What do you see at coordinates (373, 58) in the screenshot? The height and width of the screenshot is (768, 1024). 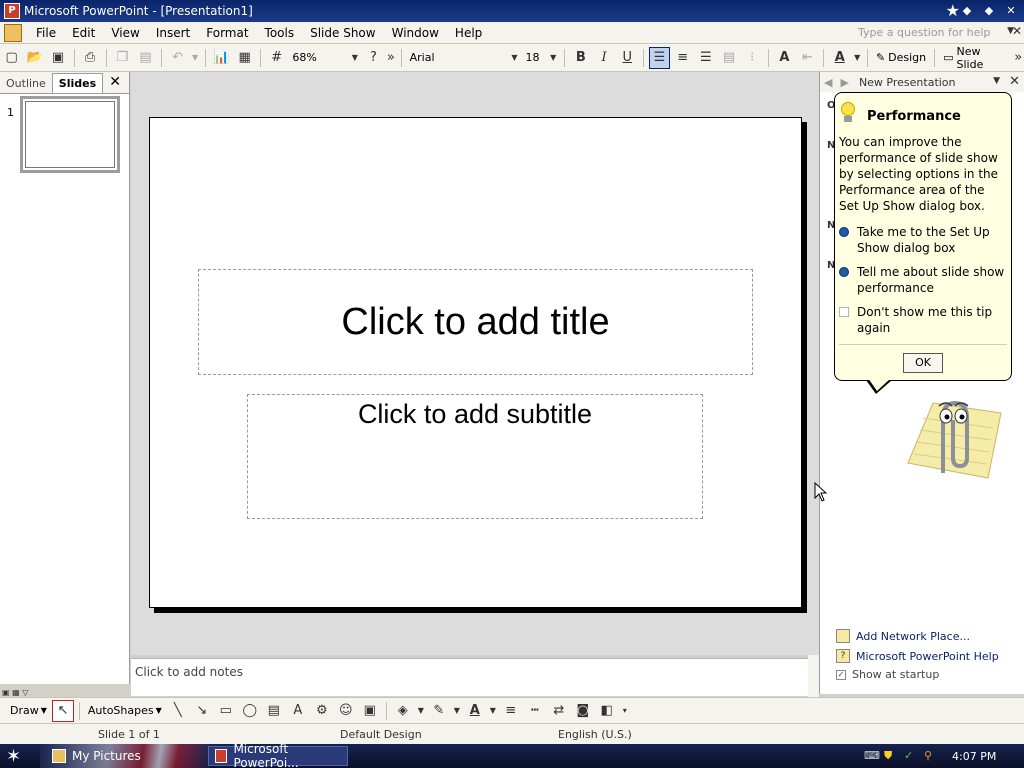 I see `help-icon: ?` at bounding box center [373, 58].